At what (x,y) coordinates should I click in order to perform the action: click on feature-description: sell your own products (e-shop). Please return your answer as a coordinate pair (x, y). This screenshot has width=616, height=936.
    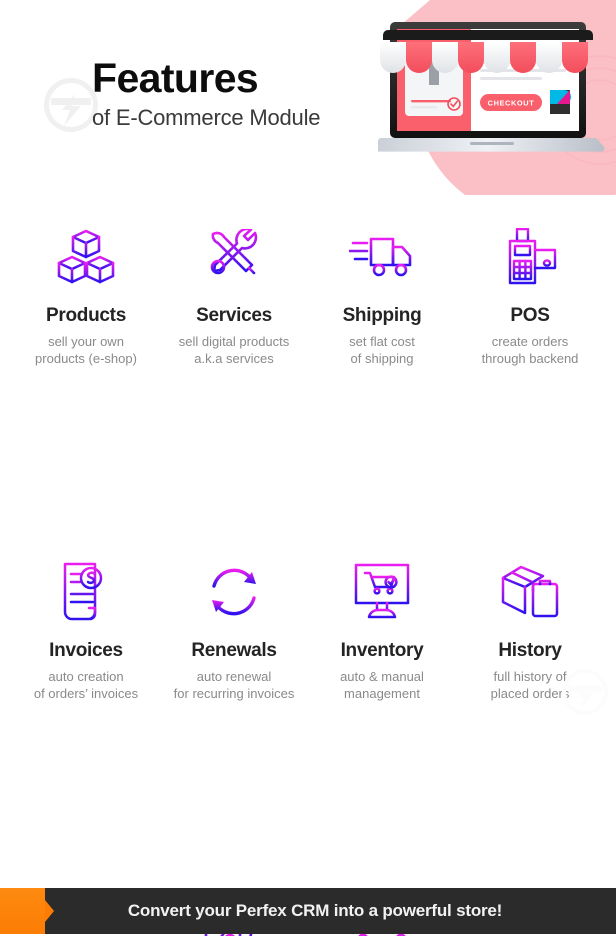
    Looking at the image, I should click on (86, 350).